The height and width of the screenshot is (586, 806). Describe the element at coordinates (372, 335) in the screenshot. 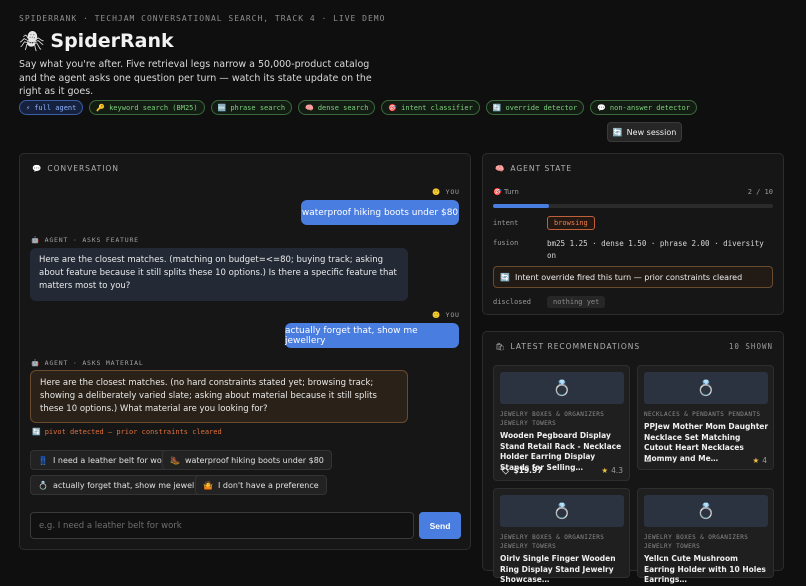

I see `user-message: actually forget that, show me jewellery` at that location.